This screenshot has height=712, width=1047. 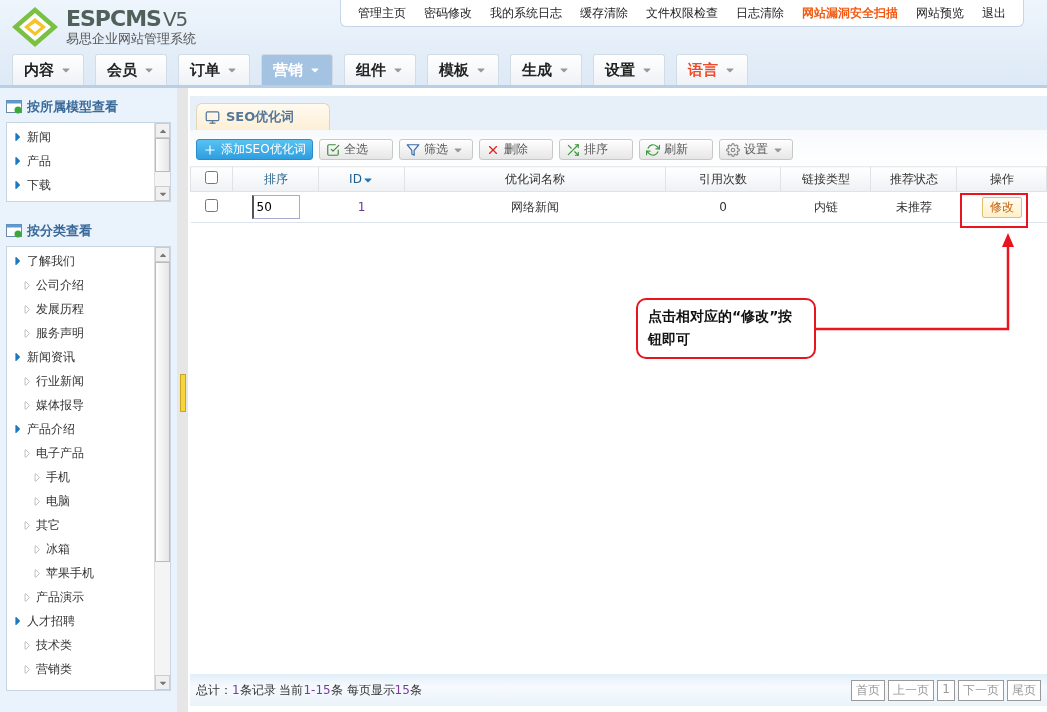 What do you see at coordinates (913, 179) in the screenshot?
I see `column-header: 推荐状态` at bounding box center [913, 179].